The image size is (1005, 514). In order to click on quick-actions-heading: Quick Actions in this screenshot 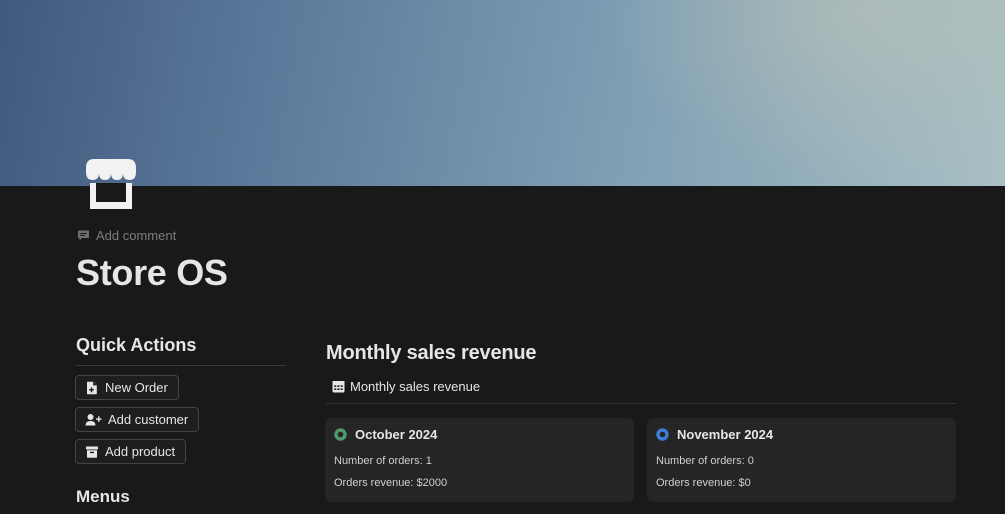, I will do `click(136, 345)`.